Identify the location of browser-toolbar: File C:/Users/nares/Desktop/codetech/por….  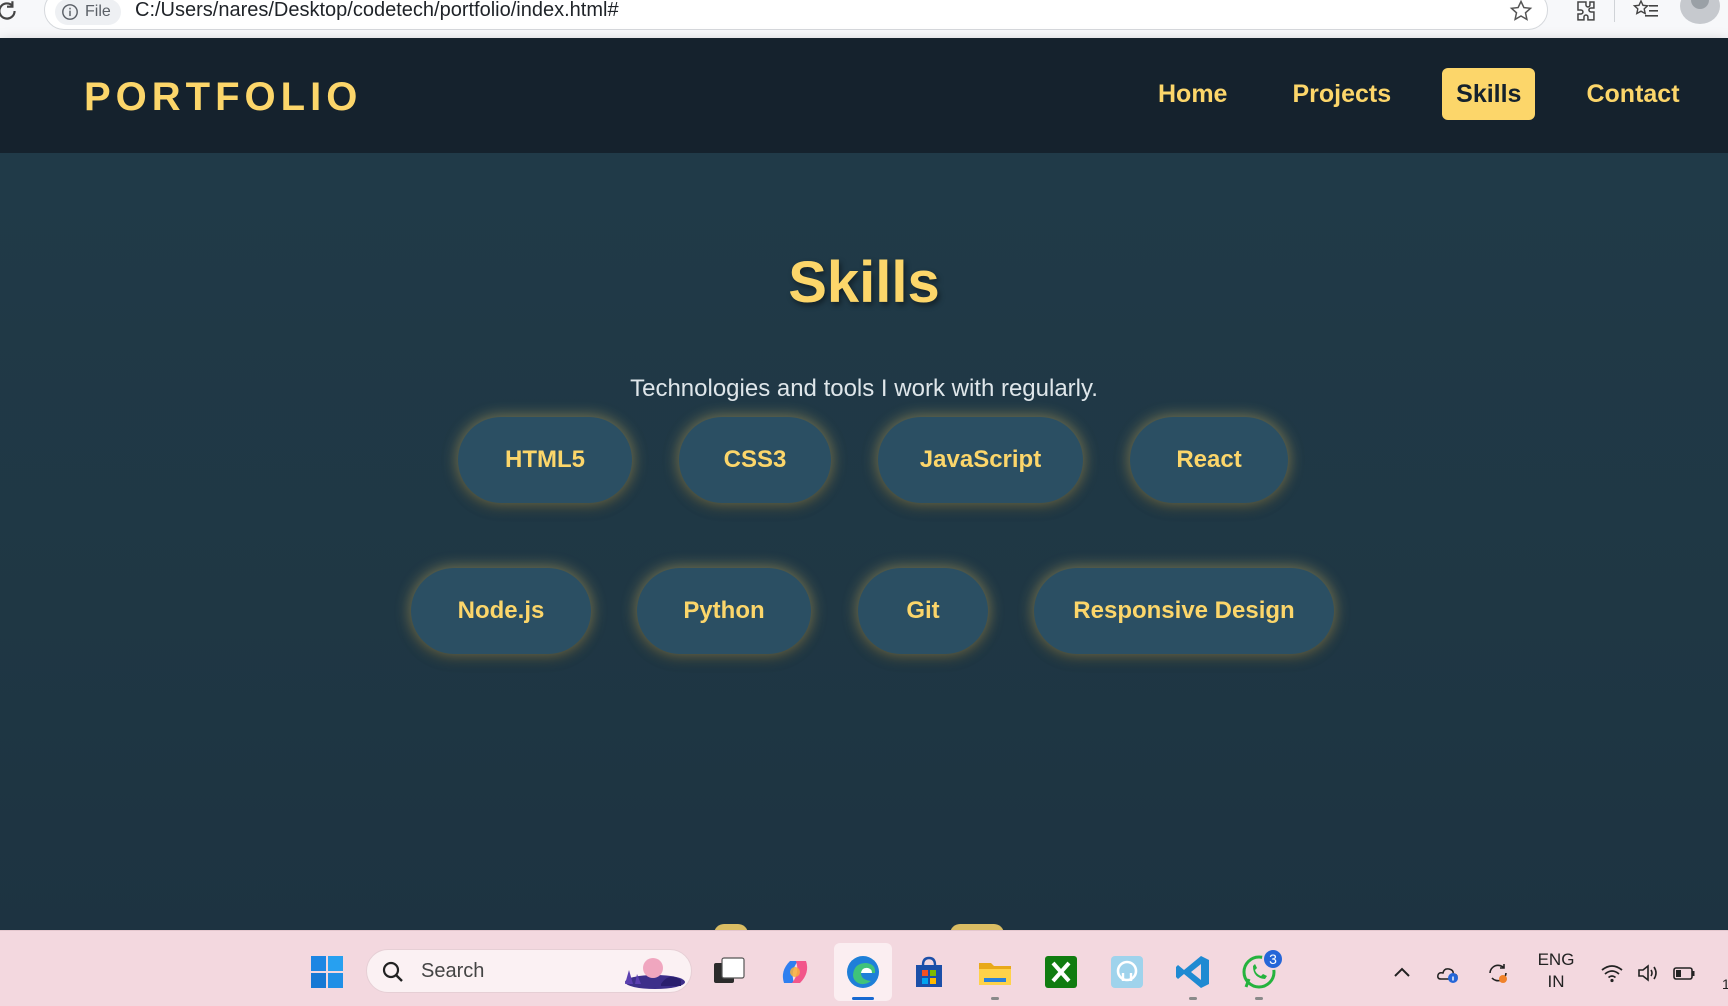
(864, 19).